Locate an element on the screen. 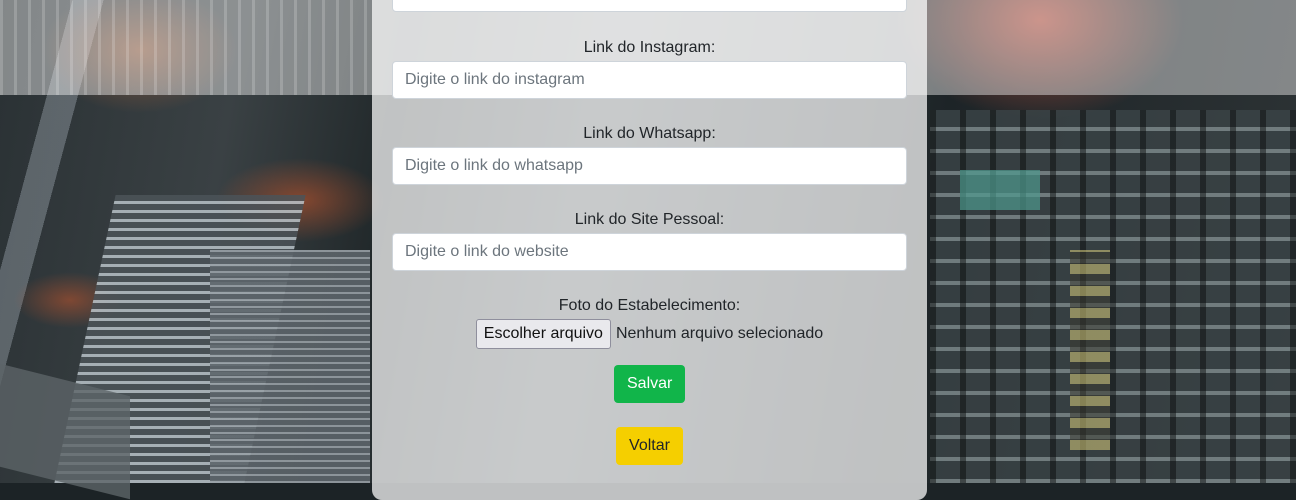 Image resolution: width=1296 pixels, height=500 pixels. instagram-input is located at coordinates (649, 80).